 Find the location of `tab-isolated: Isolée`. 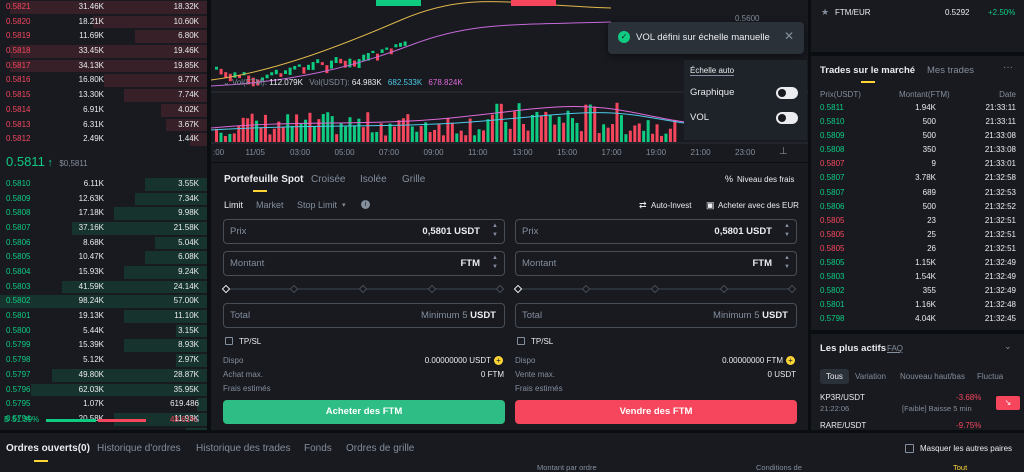

tab-isolated: Isolée is located at coordinates (373, 179).